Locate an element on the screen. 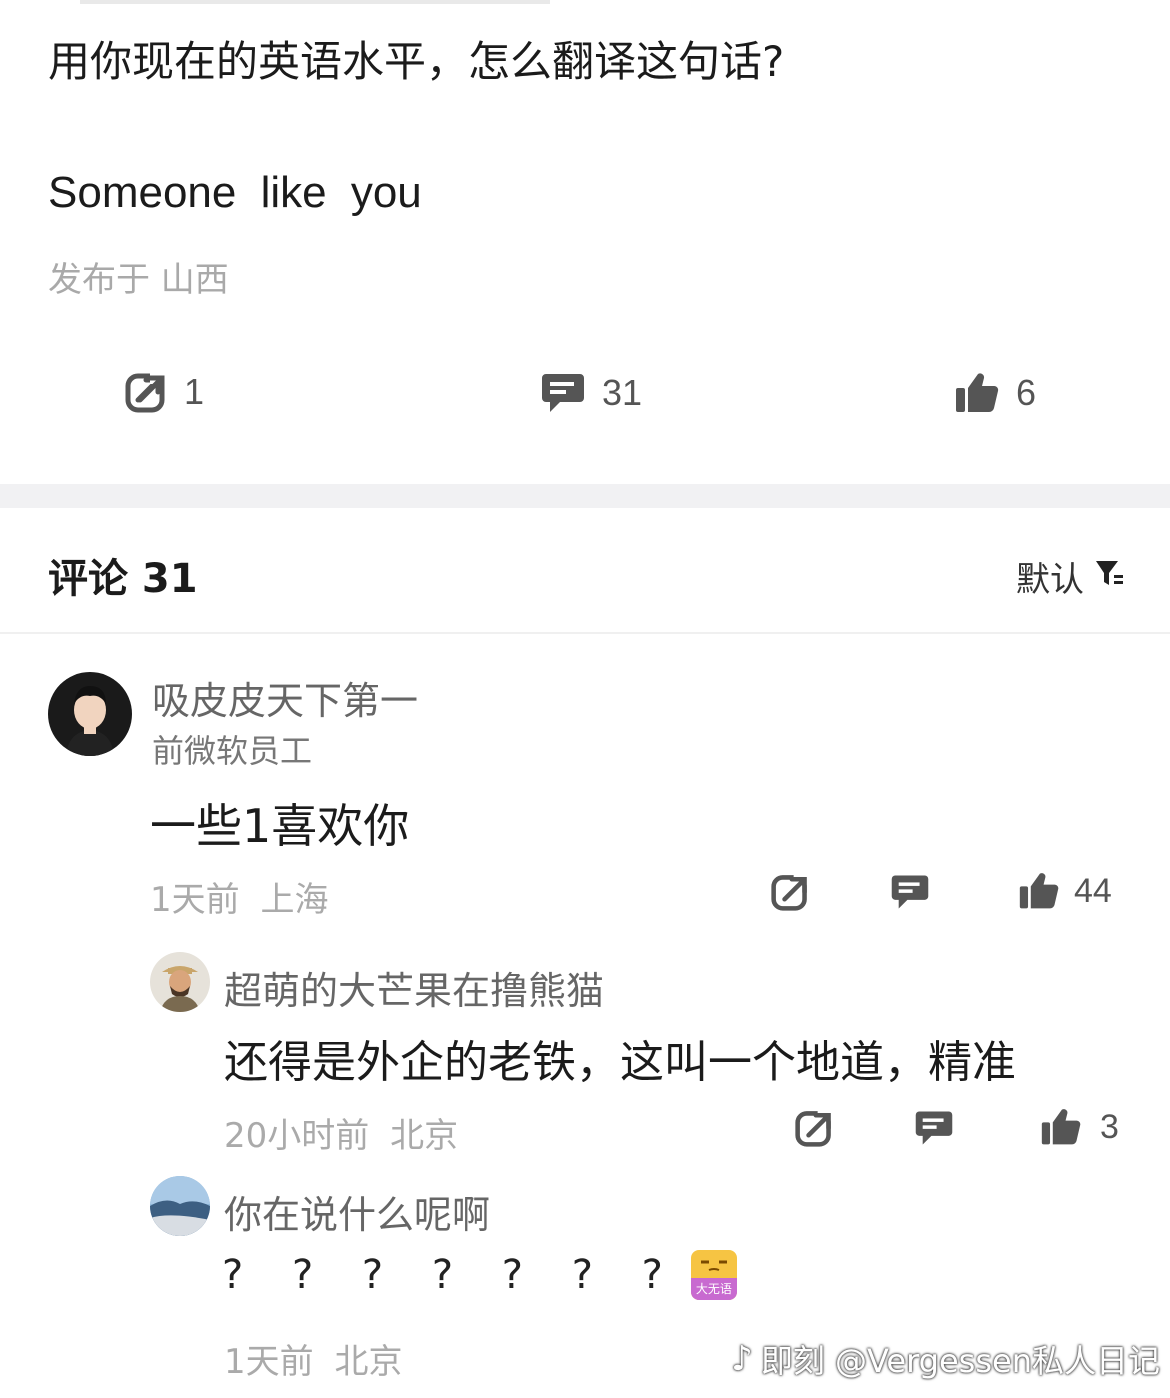  music-note-icon: ♪ is located at coordinates (742, 1359).